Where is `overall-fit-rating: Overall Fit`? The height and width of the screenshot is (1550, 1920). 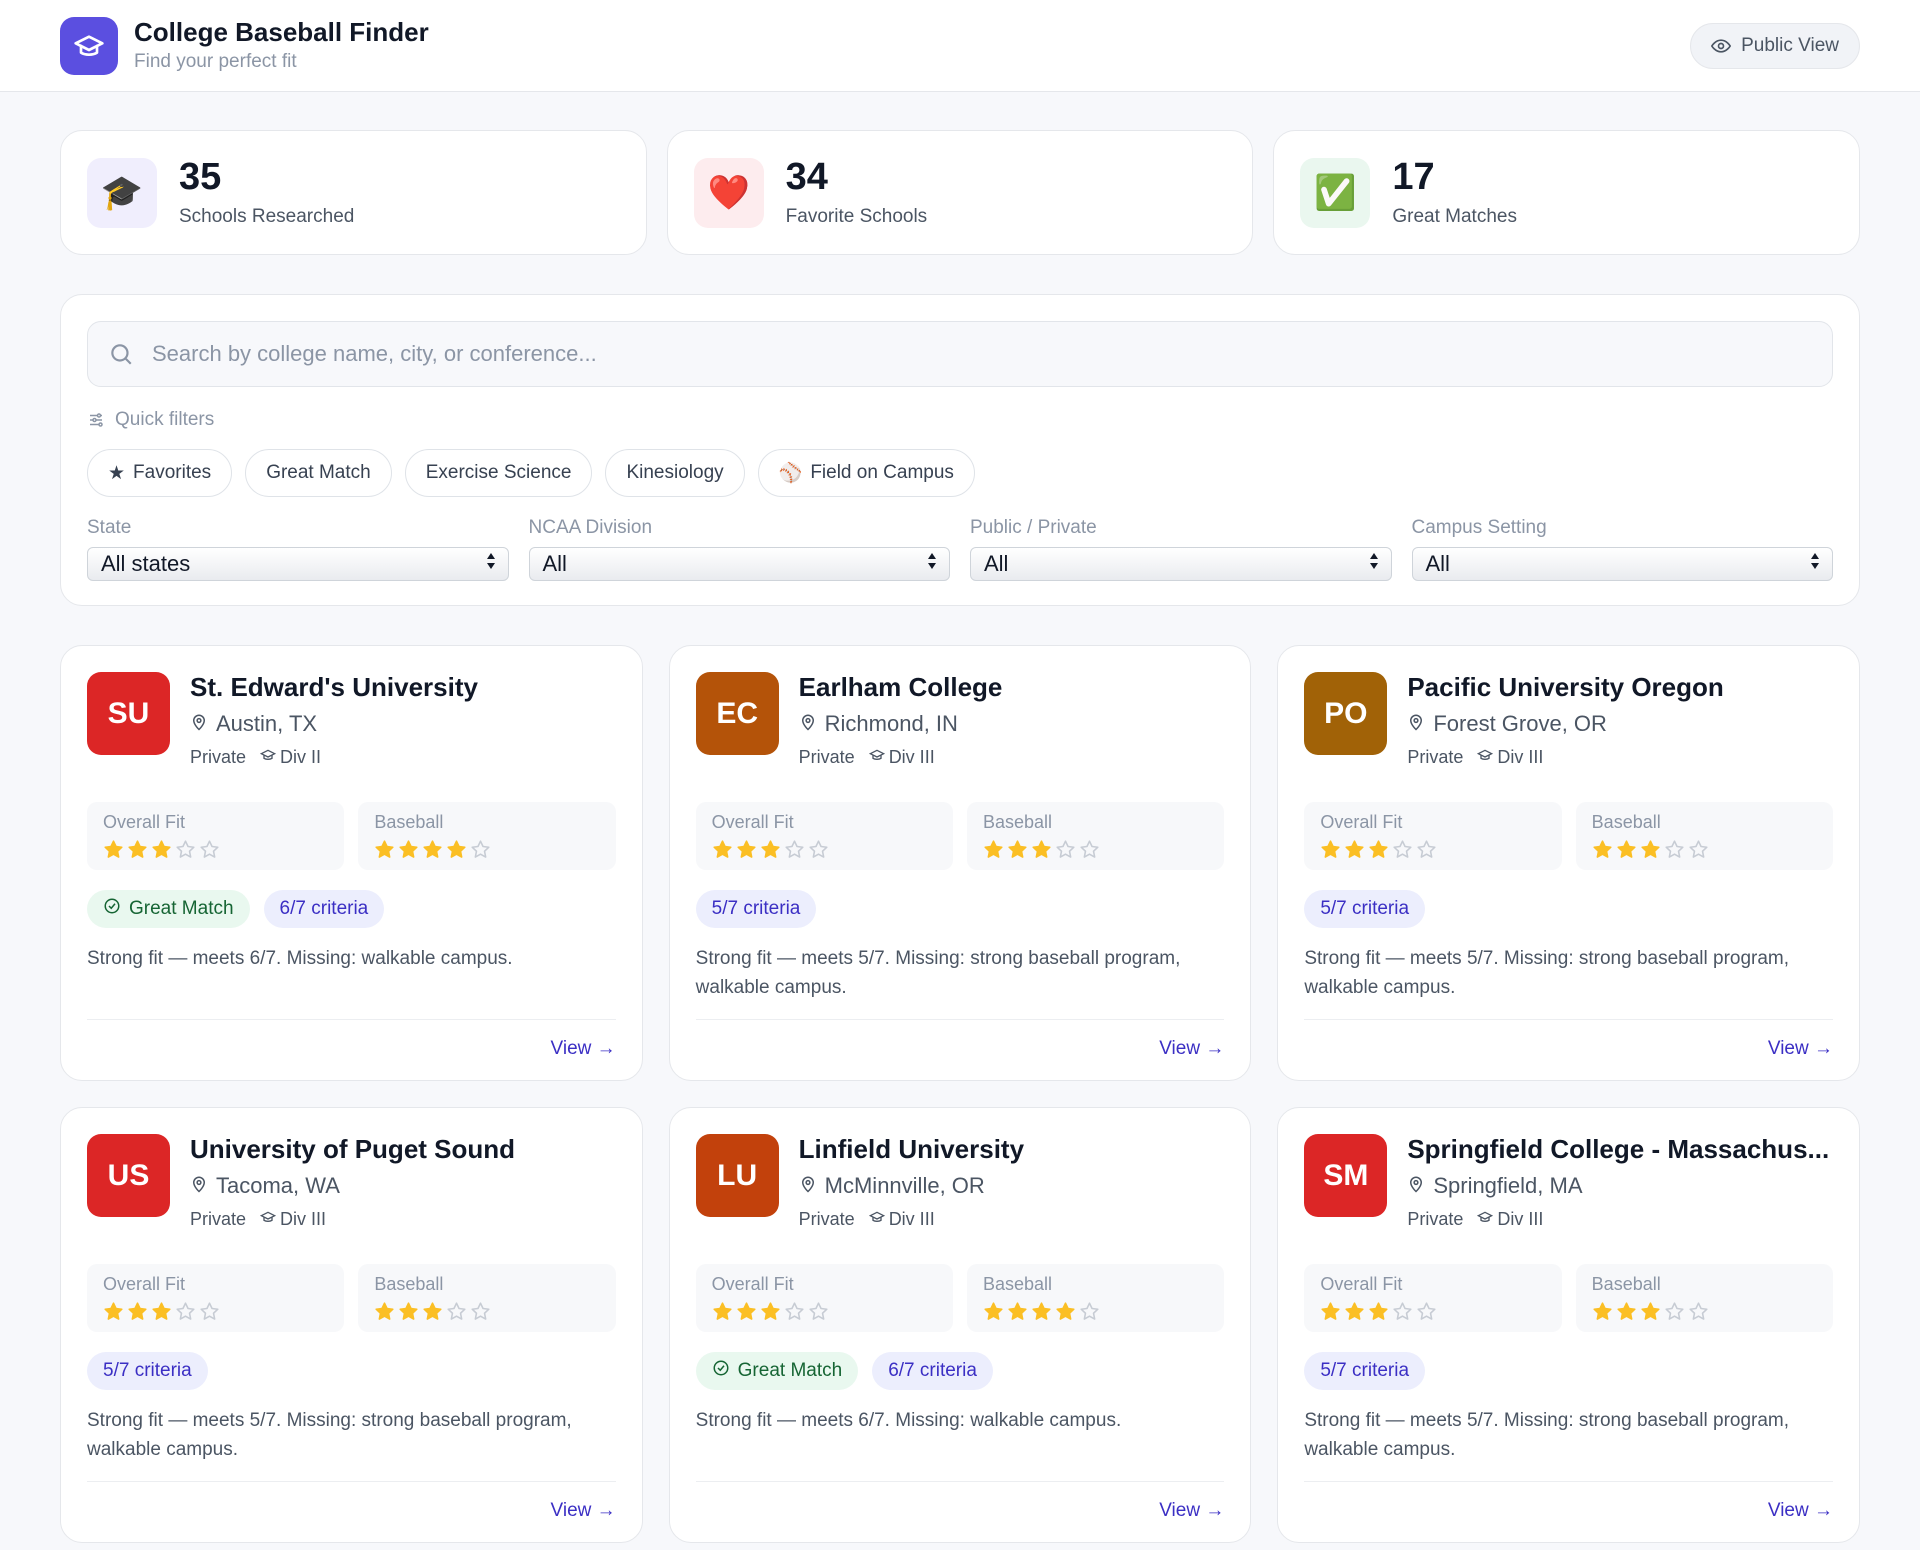 overall-fit-rating: Overall Fit is located at coordinates (216, 1298).